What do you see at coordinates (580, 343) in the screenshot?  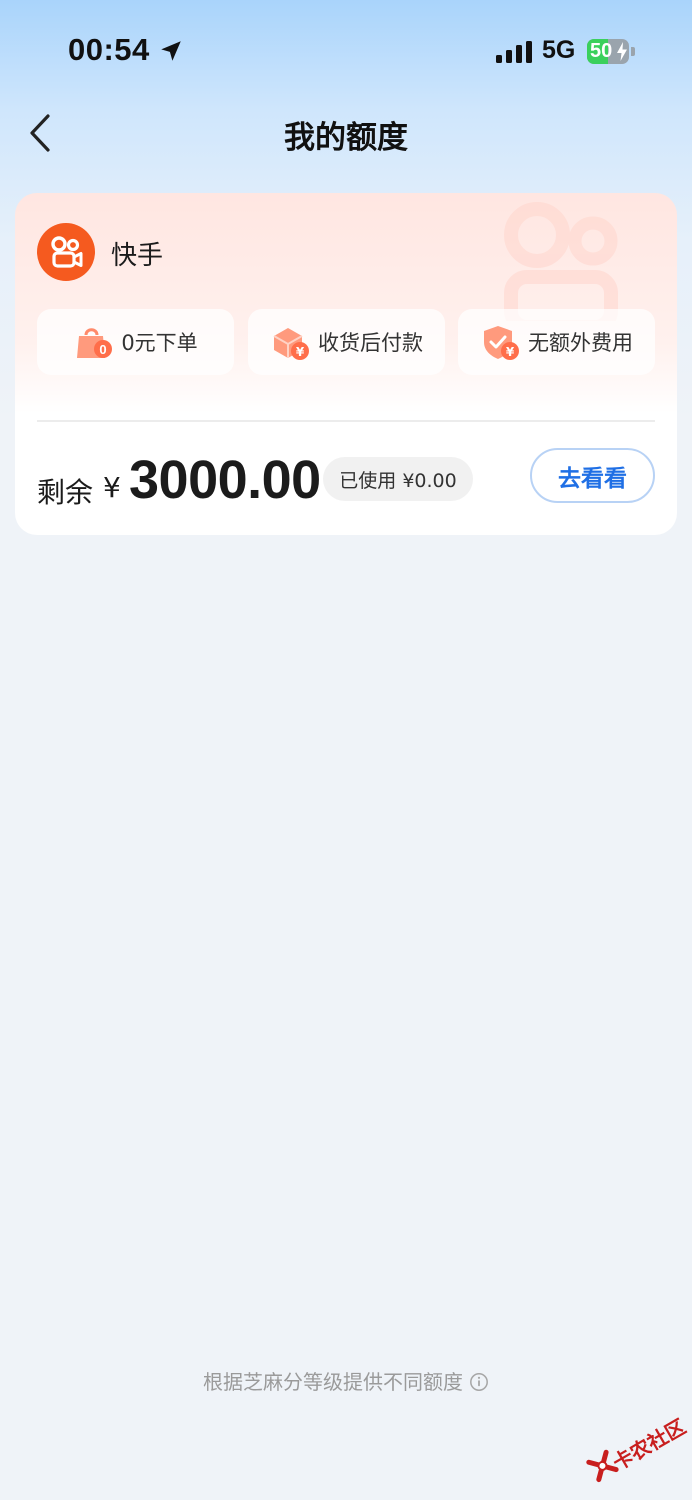 I see `feature-label: 无额外费用` at bounding box center [580, 343].